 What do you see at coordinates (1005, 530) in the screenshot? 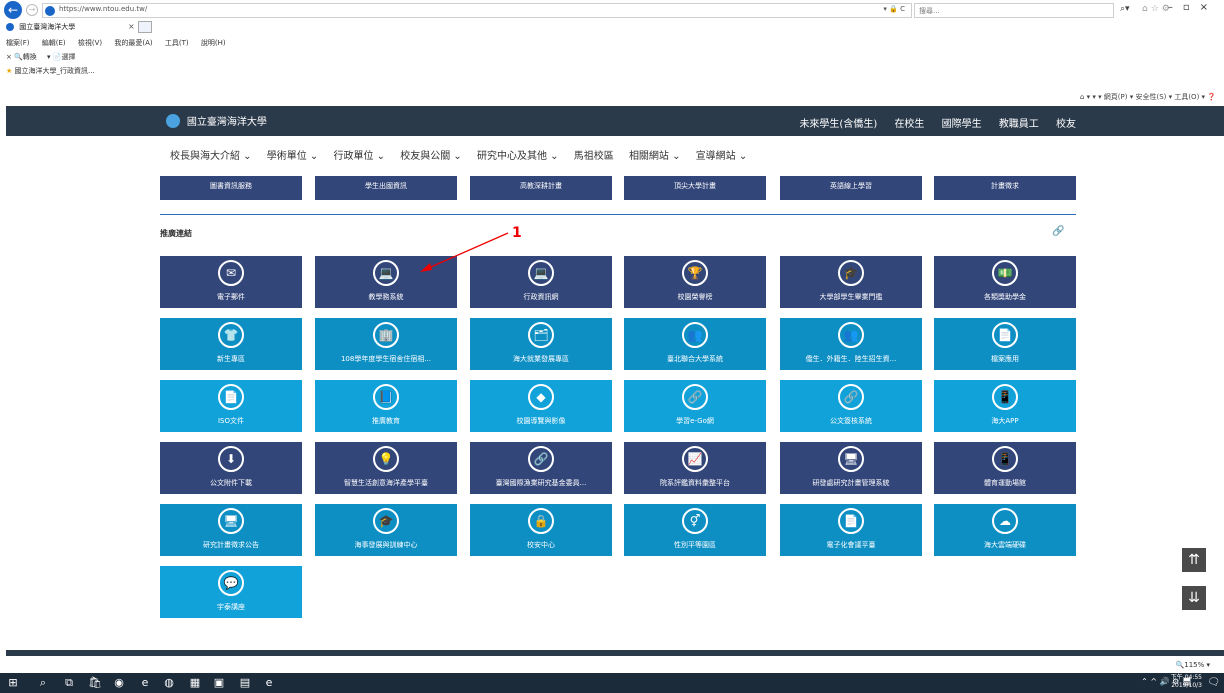
I see `promo-tile: ☁ 海大雲端硬碟` at bounding box center [1005, 530].